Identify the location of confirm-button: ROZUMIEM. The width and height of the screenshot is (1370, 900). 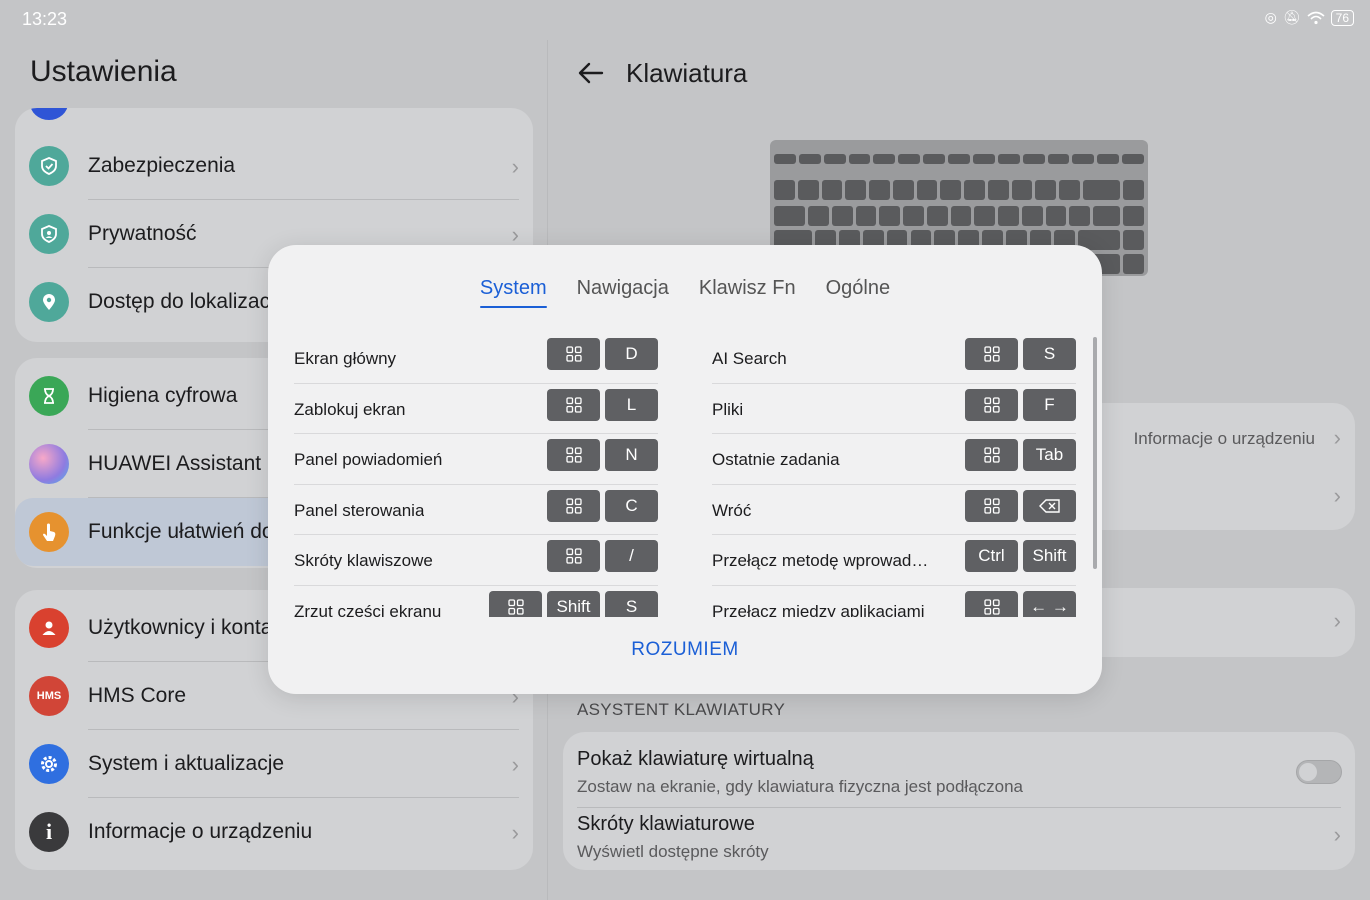
(685, 650).